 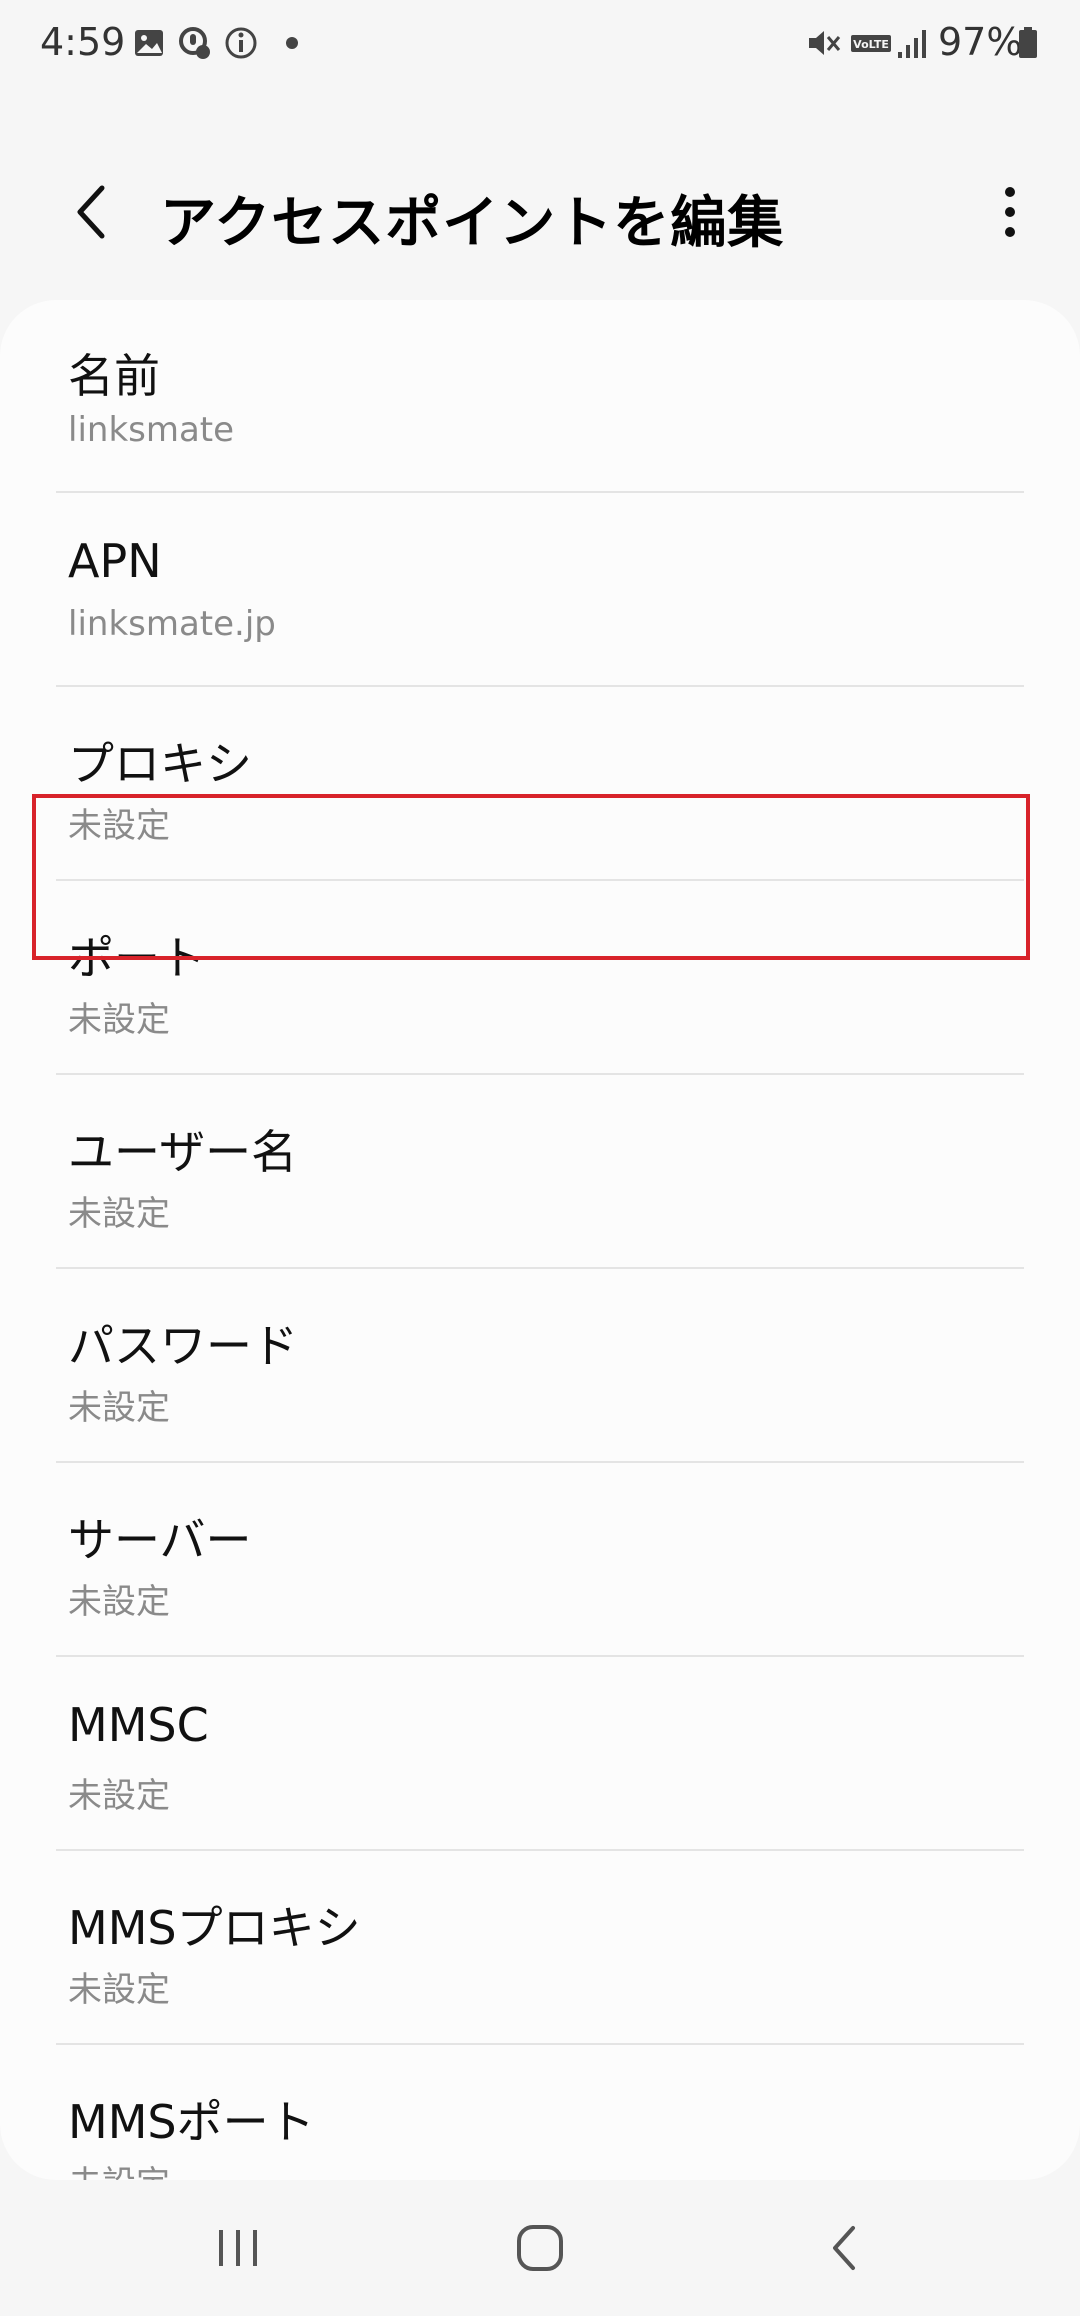 I want to click on setting-row-server: サーバー 未設定, so click(x=540, y=1560).